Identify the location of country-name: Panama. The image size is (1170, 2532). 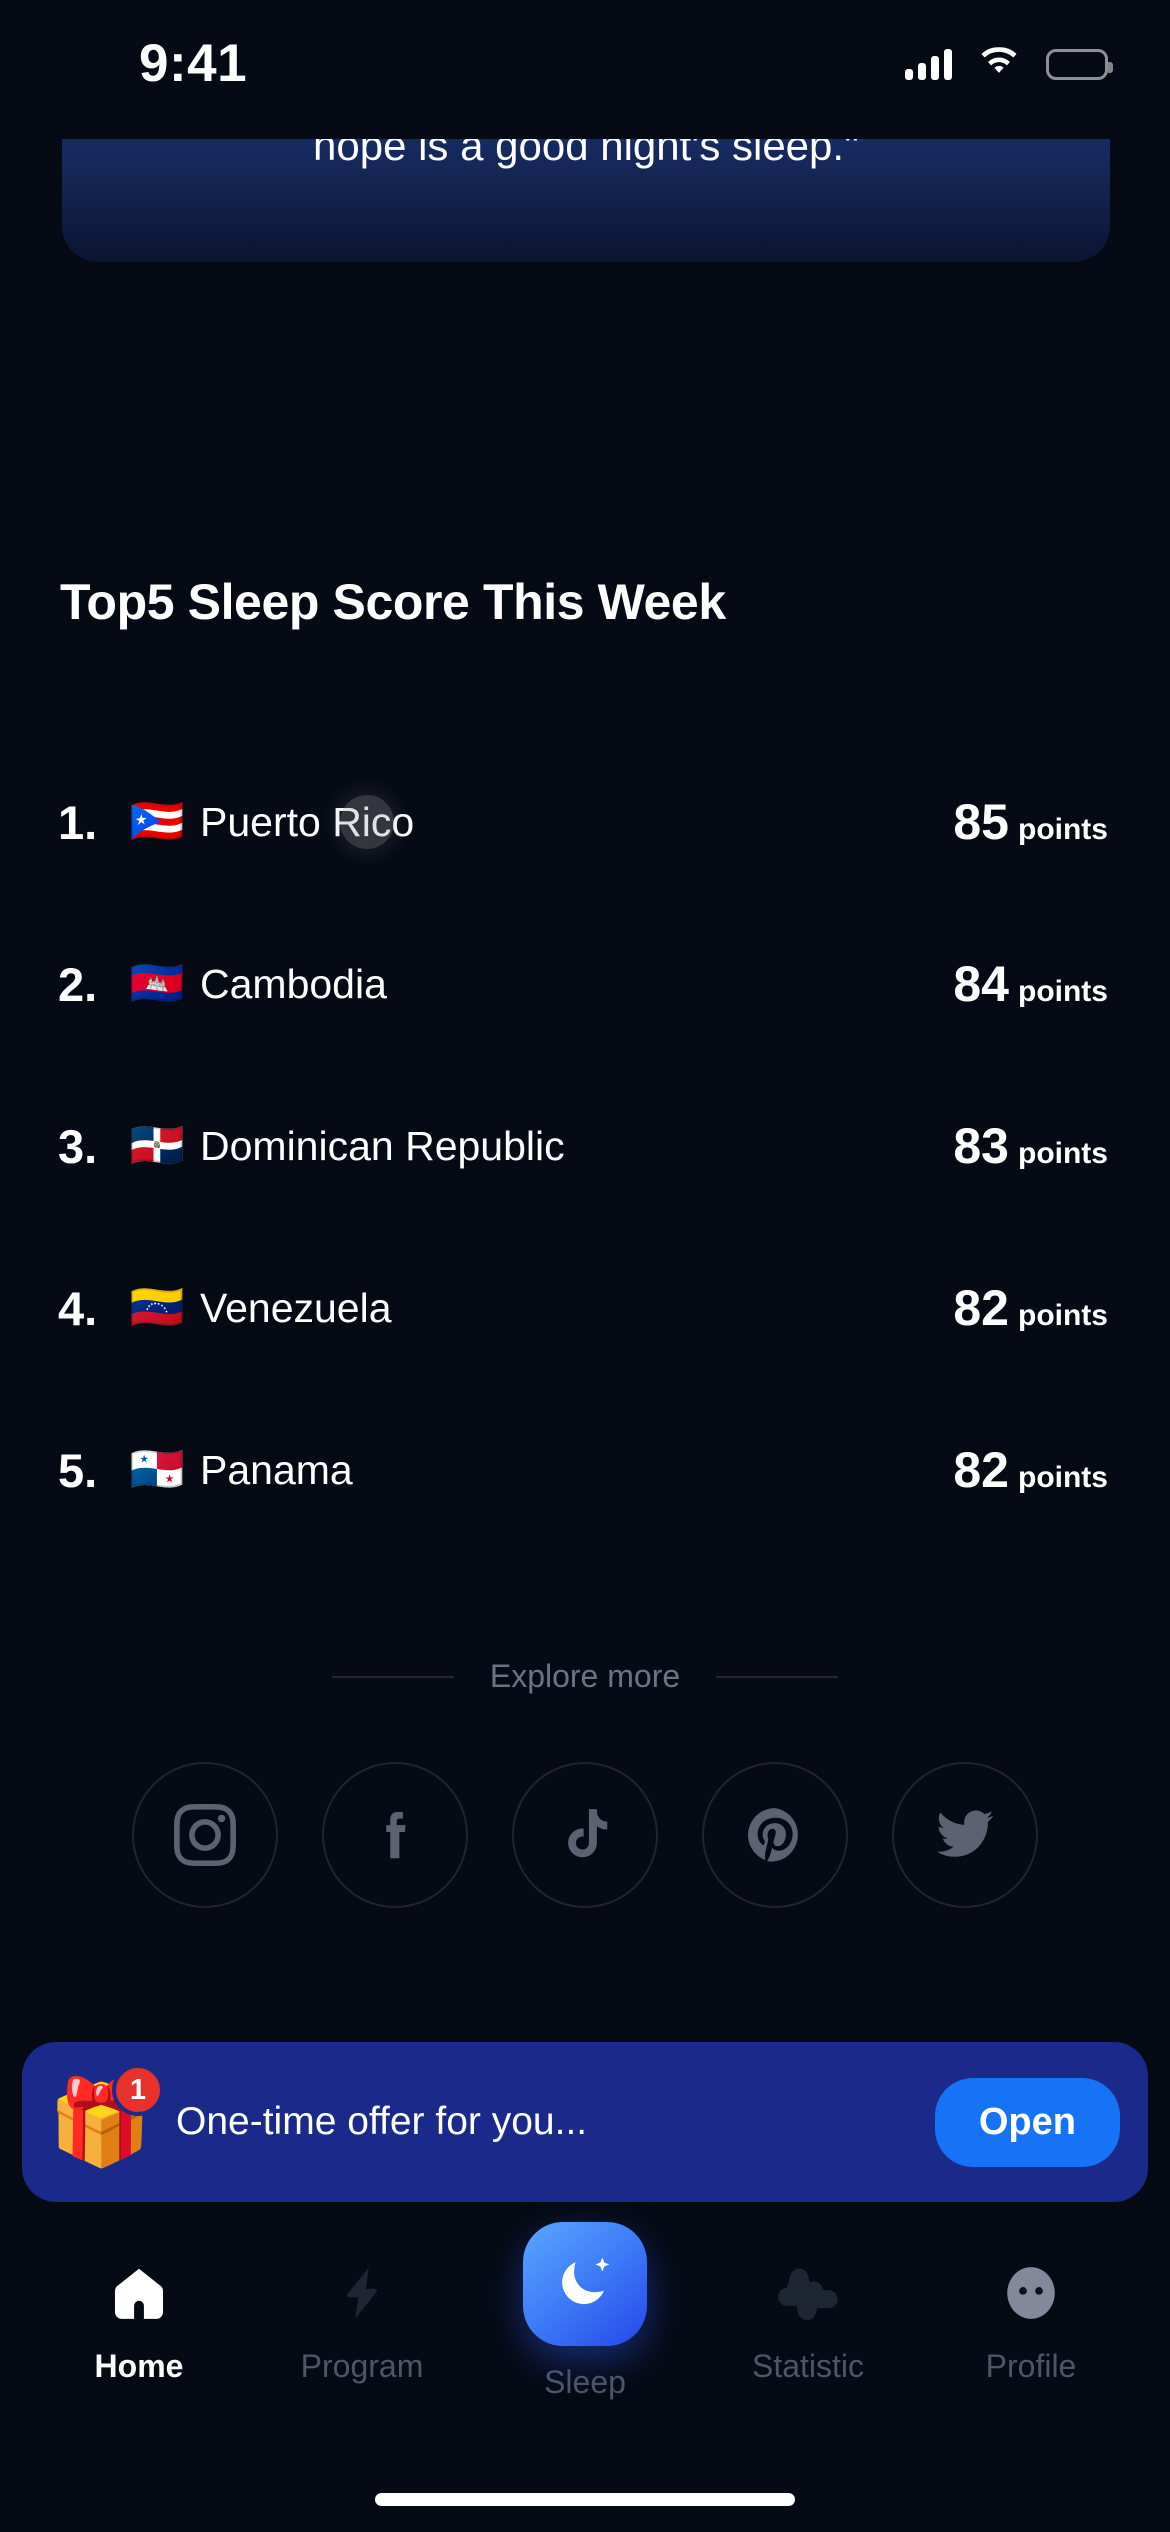
(276, 1469).